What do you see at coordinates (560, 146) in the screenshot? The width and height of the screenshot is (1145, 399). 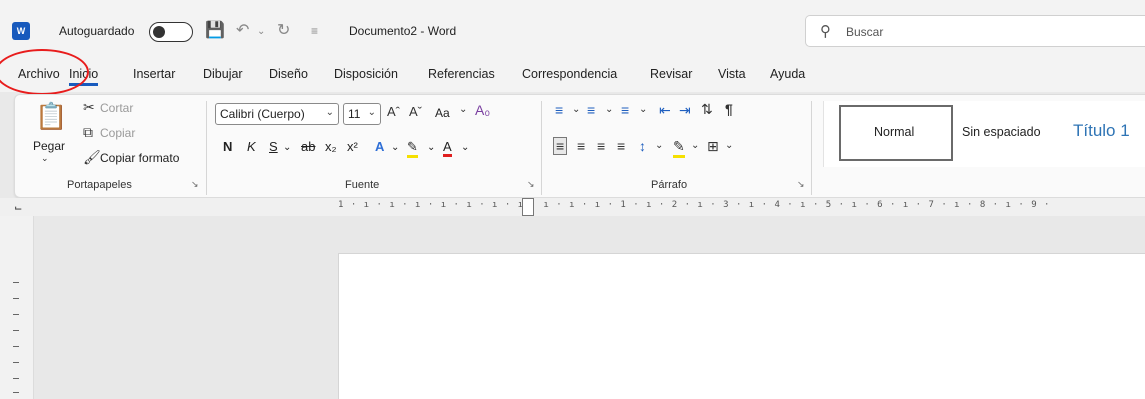 I see `align-left-icon: ≡` at bounding box center [560, 146].